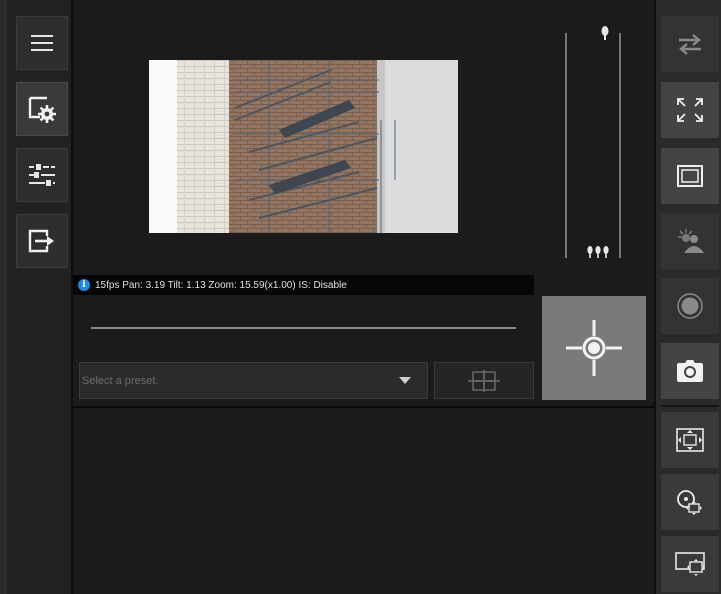 This screenshot has height=594, width=721. What do you see at coordinates (566, 145) in the screenshot?
I see `zoom-rail-left` at bounding box center [566, 145].